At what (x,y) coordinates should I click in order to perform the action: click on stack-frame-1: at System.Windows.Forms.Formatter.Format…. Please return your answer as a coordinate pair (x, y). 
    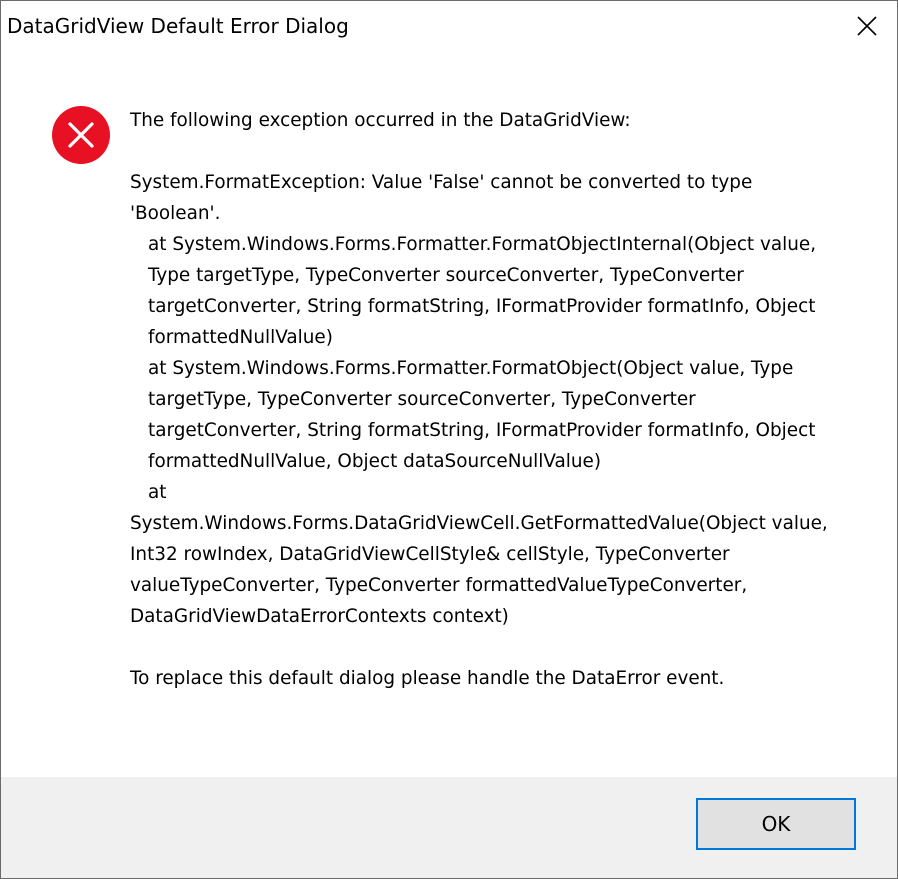
    Looking at the image, I should click on (482, 291).